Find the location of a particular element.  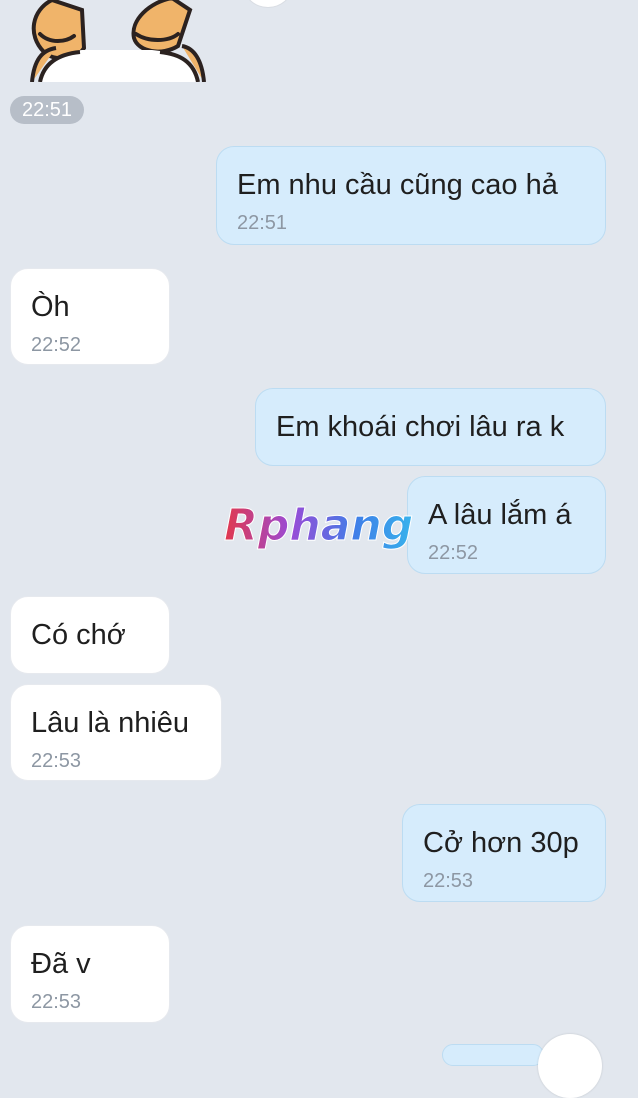

message-bubble-outgoing: Em khoái chơi lâu ra k is located at coordinates (430, 427).